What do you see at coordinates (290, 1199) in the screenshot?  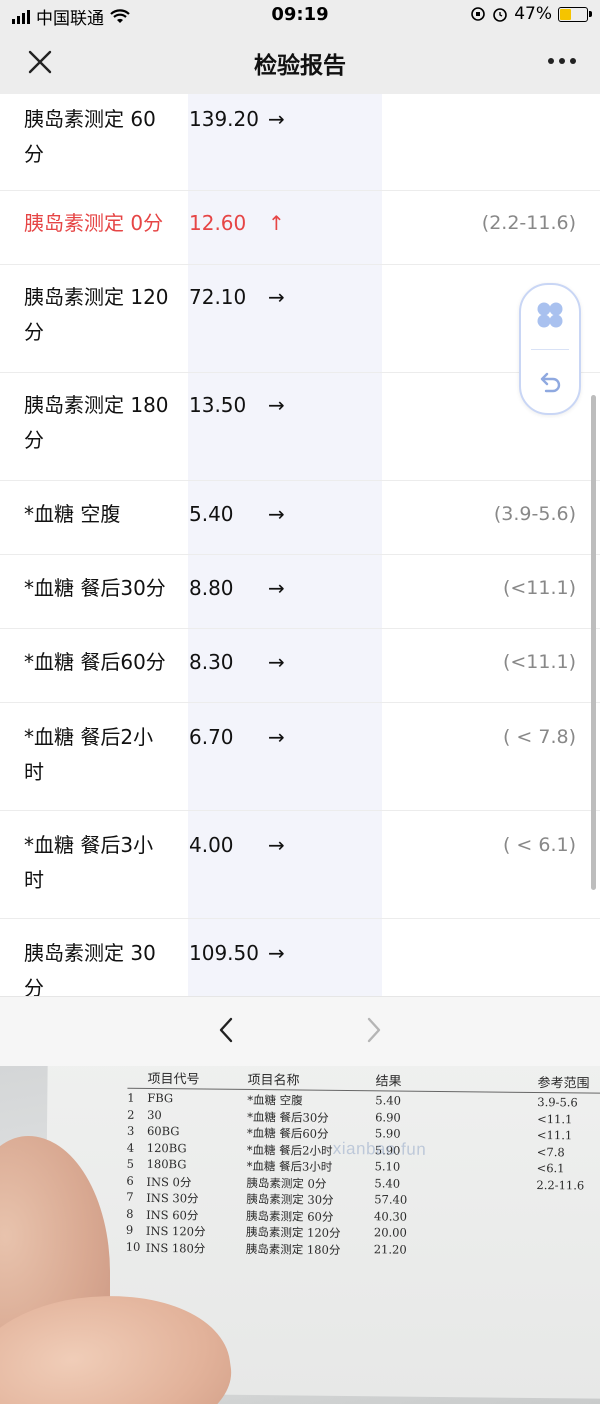 I see `photo-name: 胰岛素测定 30分` at bounding box center [290, 1199].